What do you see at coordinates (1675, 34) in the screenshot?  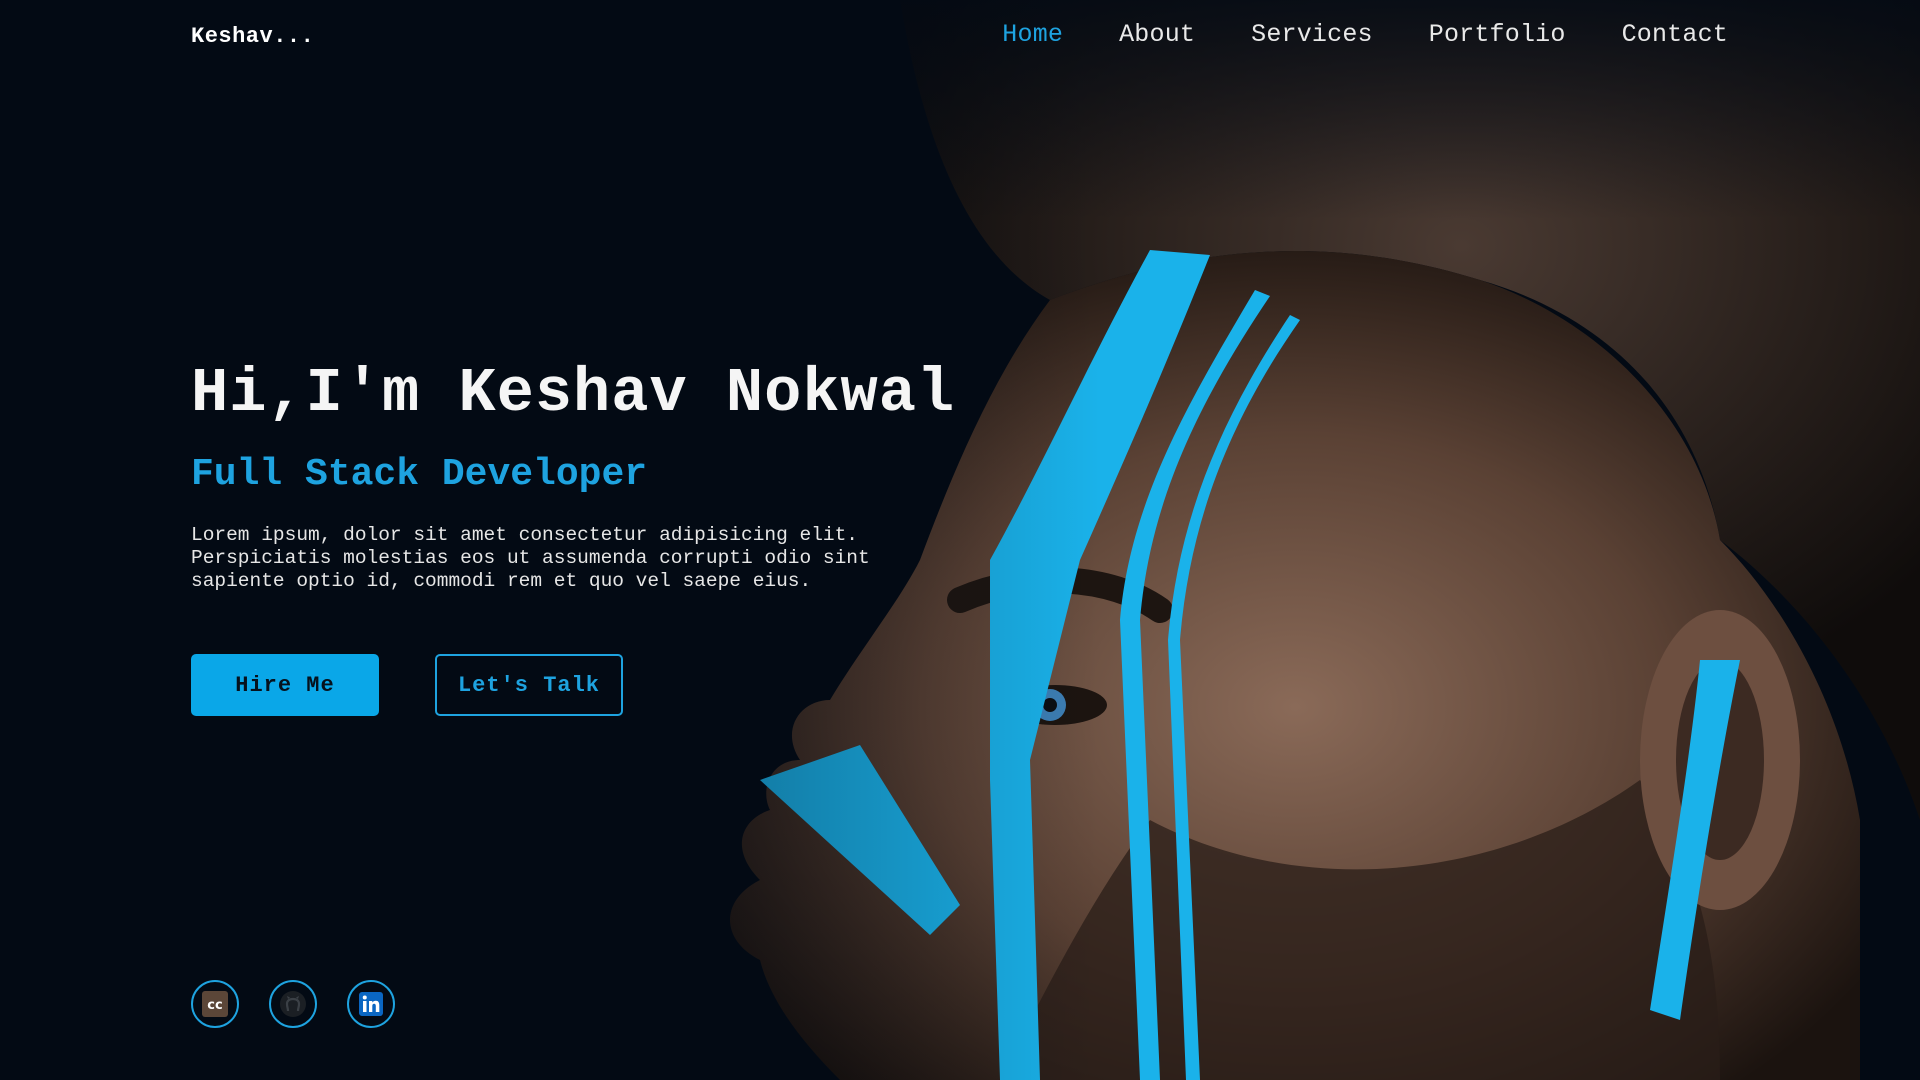 I see `nav-item-contact: Contact` at bounding box center [1675, 34].